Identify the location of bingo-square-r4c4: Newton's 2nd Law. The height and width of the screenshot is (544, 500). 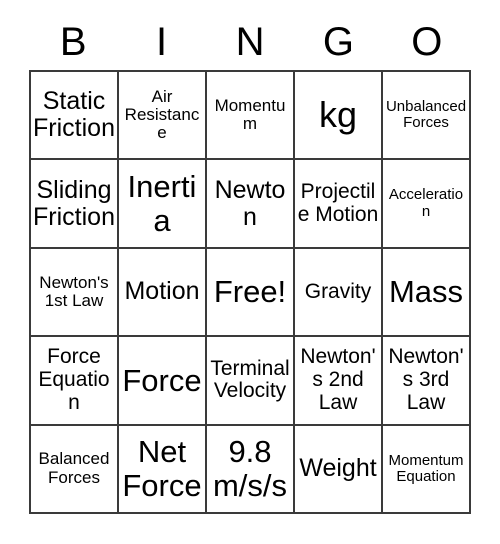
(339, 381).